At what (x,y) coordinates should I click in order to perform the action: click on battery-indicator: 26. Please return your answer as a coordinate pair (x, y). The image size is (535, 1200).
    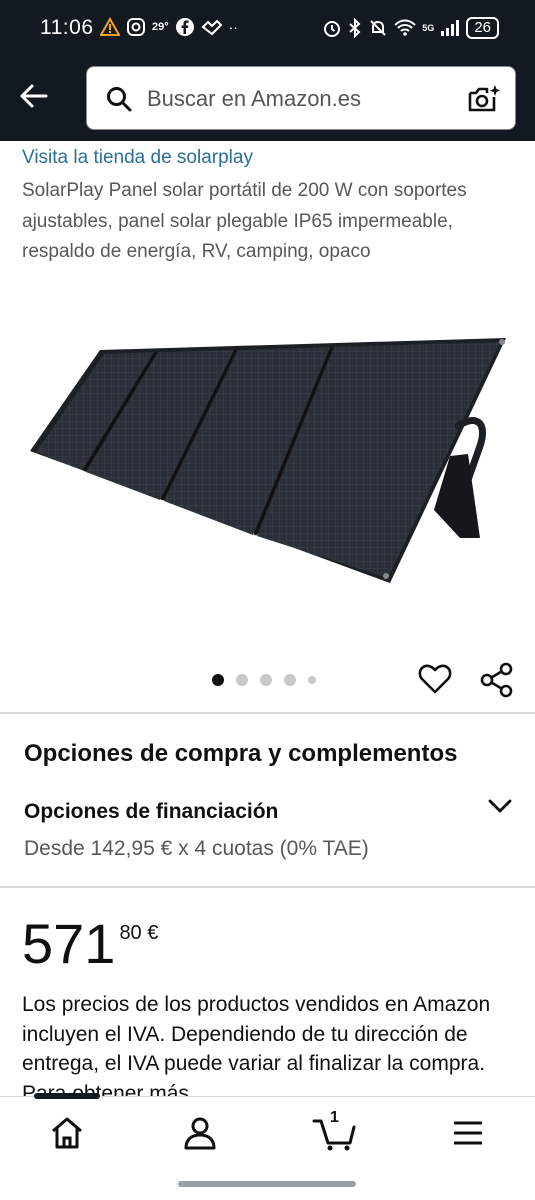
    Looking at the image, I should click on (482, 28).